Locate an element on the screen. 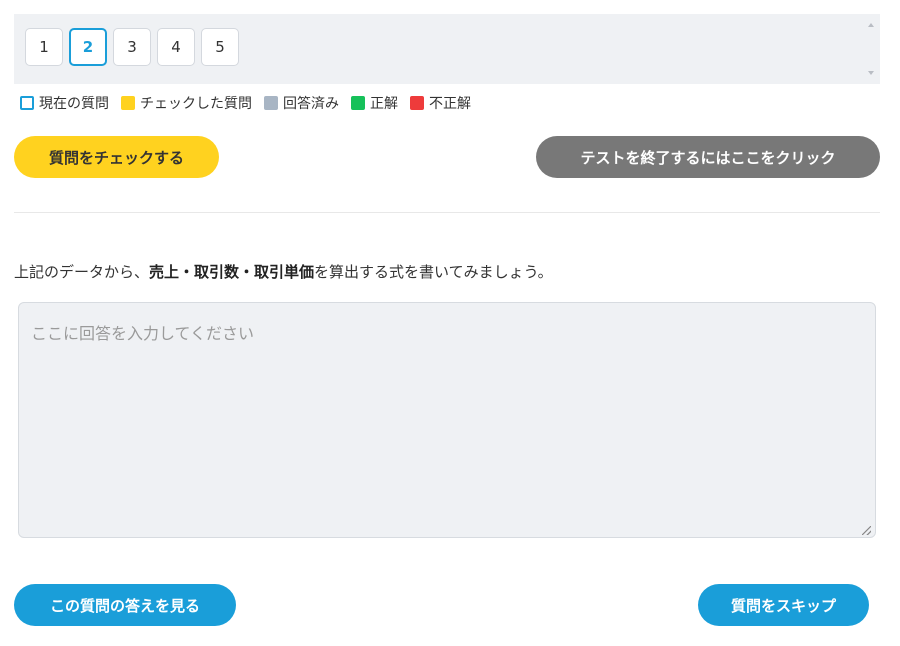 This screenshot has width=900, height=646. question-navigator: 1 2 3 4 5 is located at coordinates (447, 49).